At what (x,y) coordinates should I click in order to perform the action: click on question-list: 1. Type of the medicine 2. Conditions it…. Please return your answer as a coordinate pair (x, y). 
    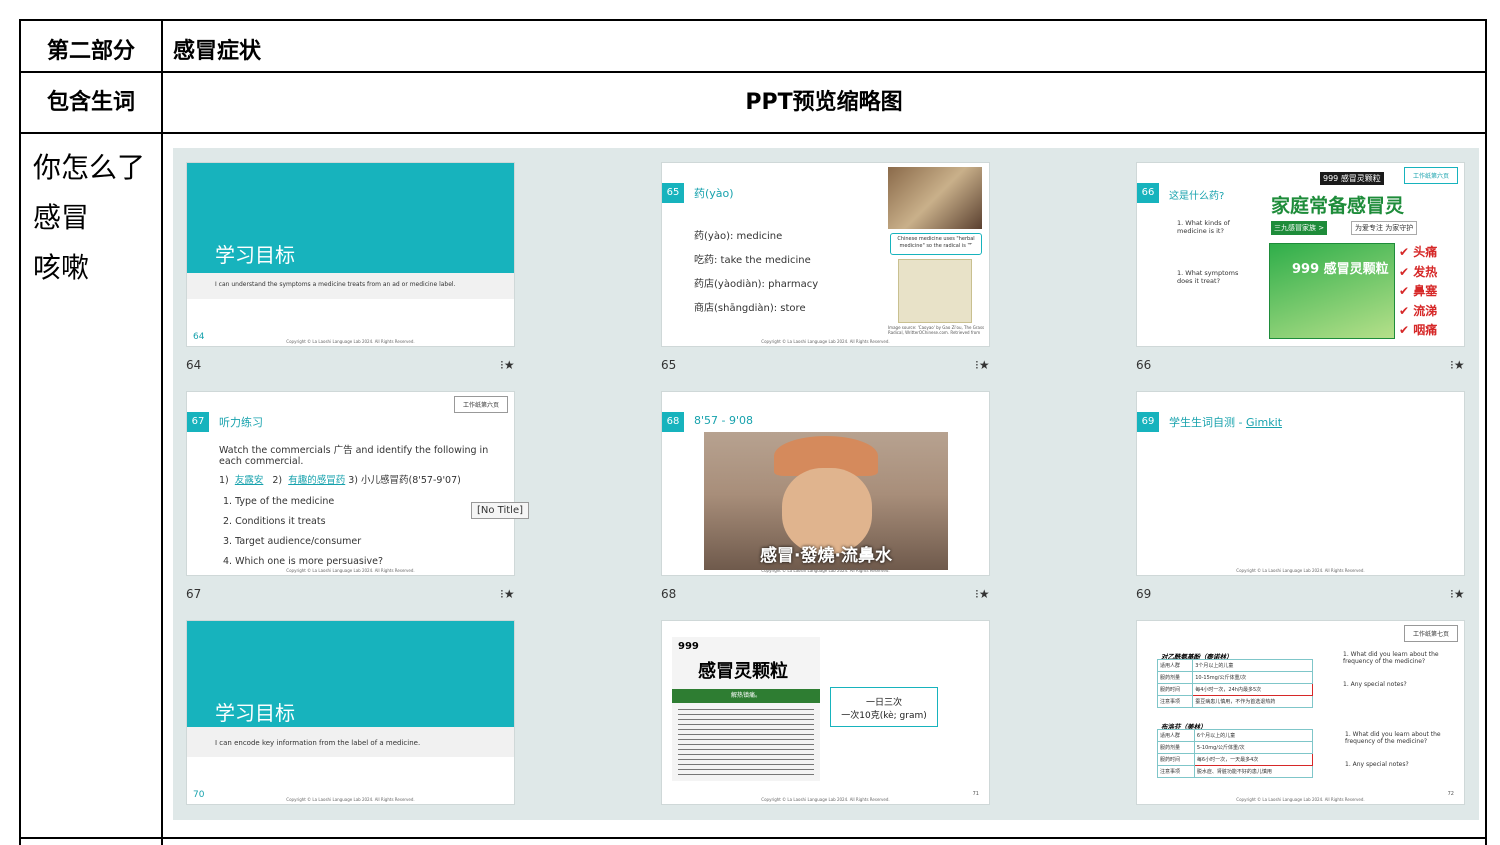
    Looking at the image, I should click on (303, 531).